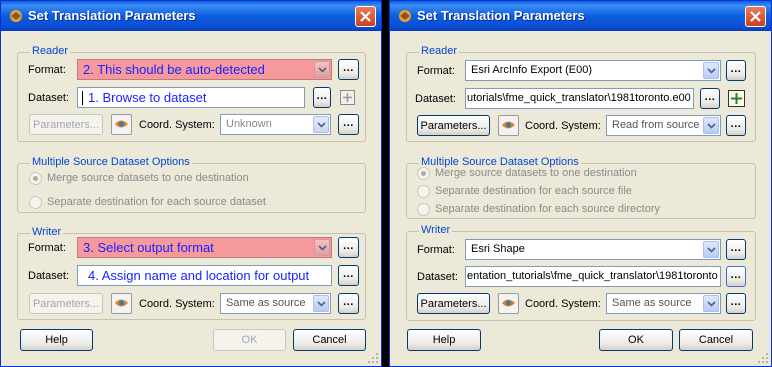 This screenshot has width=772, height=367. I want to click on writer-dataset-value: 4. Assign name and location for output, so click(199, 275).